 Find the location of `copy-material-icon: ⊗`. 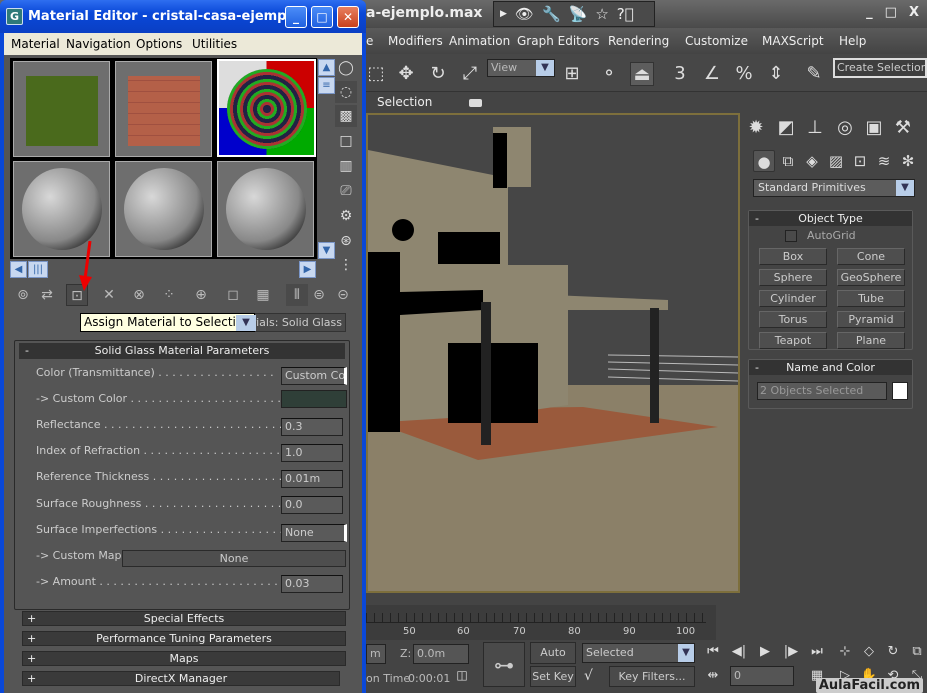

copy-material-icon: ⊗ is located at coordinates (139, 295).